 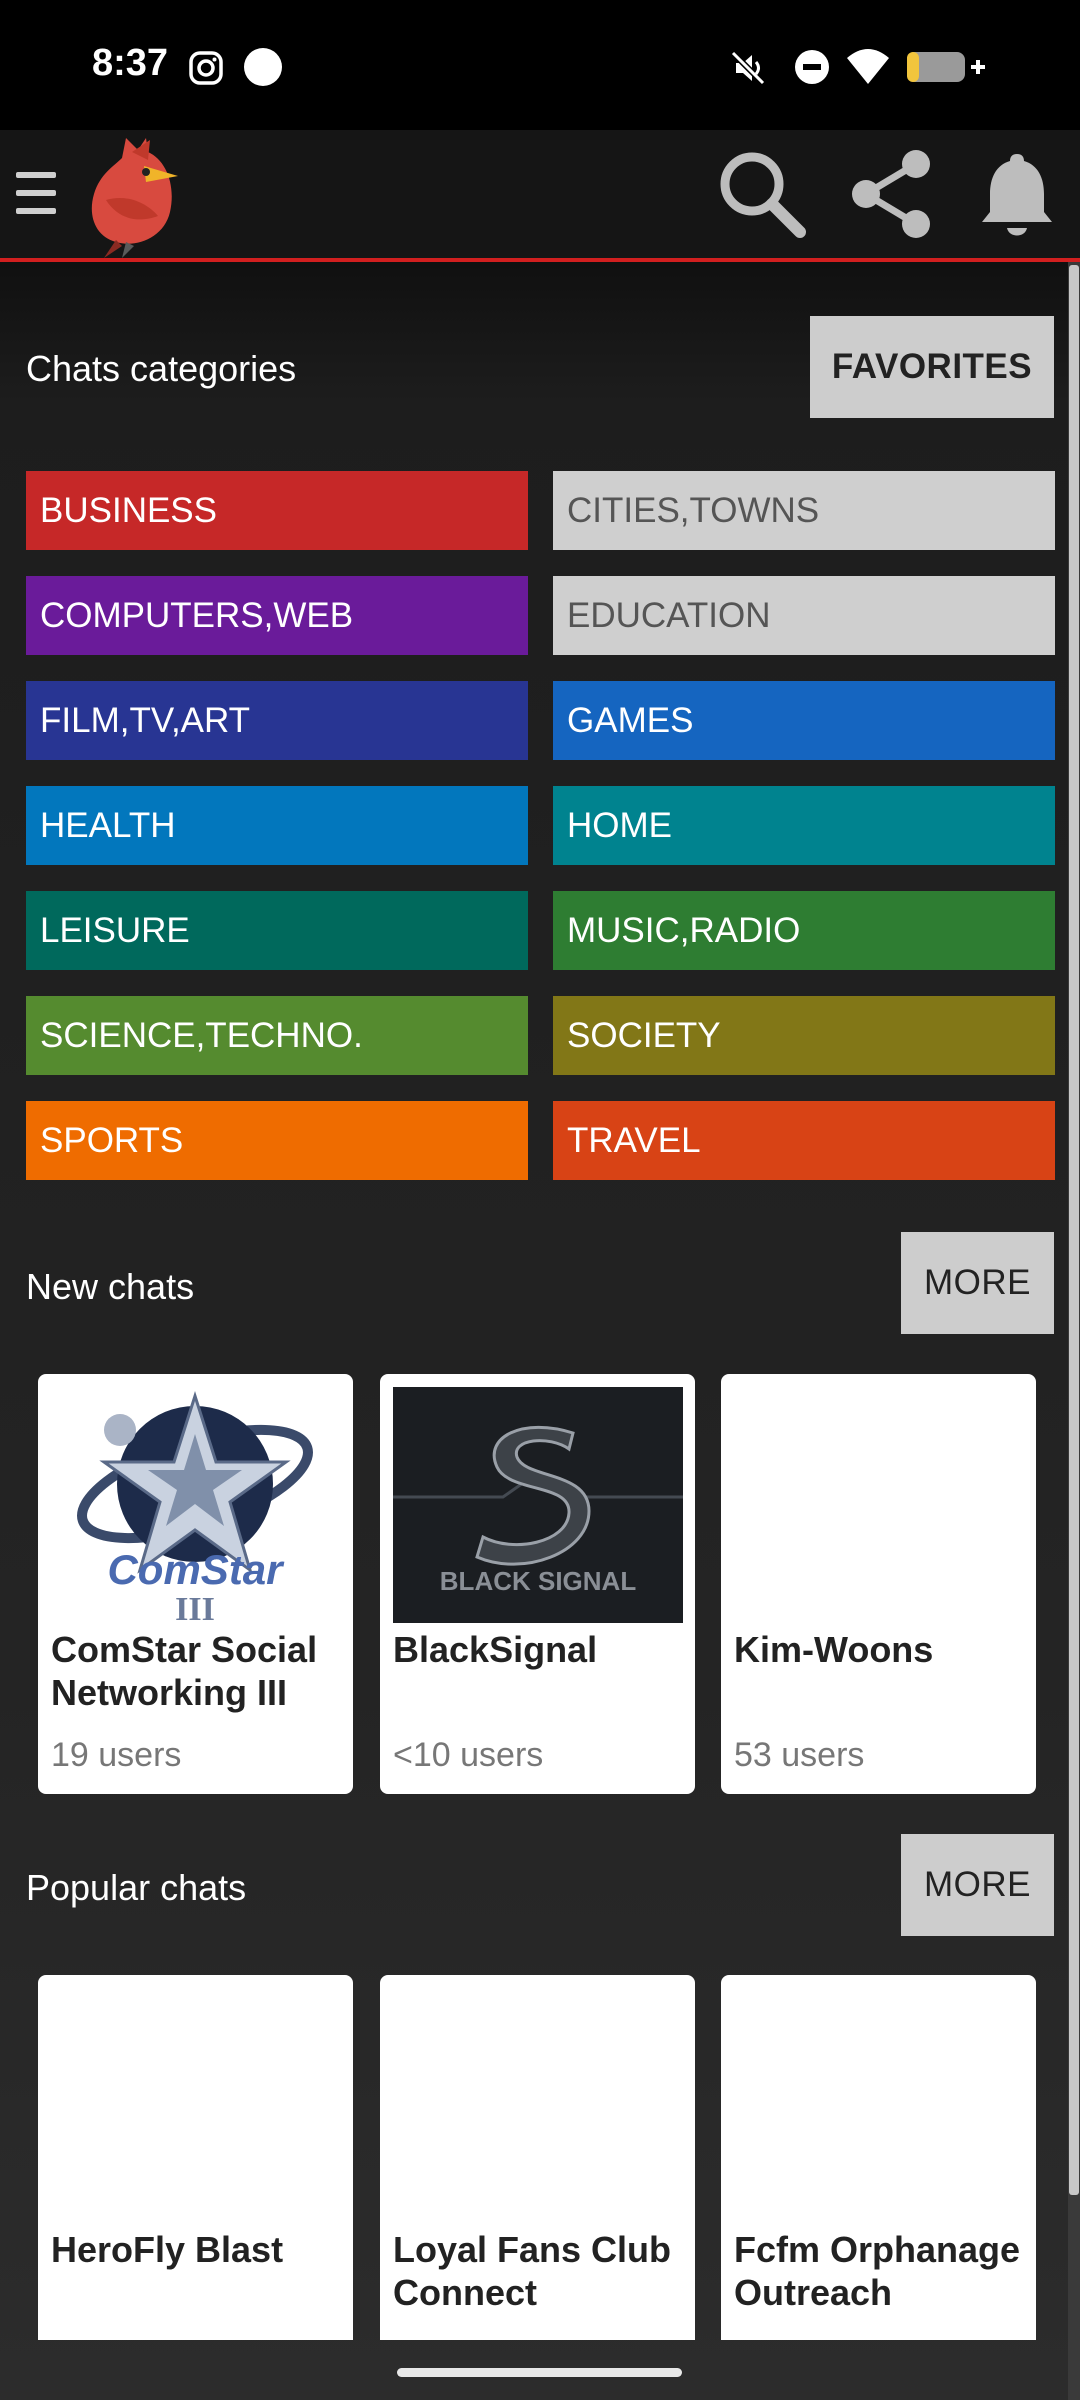 What do you see at coordinates (532, 2271) in the screenshot?
I see `chat-card-title: Loyal Fans Club Connect` at bounding box center [532, 2271].